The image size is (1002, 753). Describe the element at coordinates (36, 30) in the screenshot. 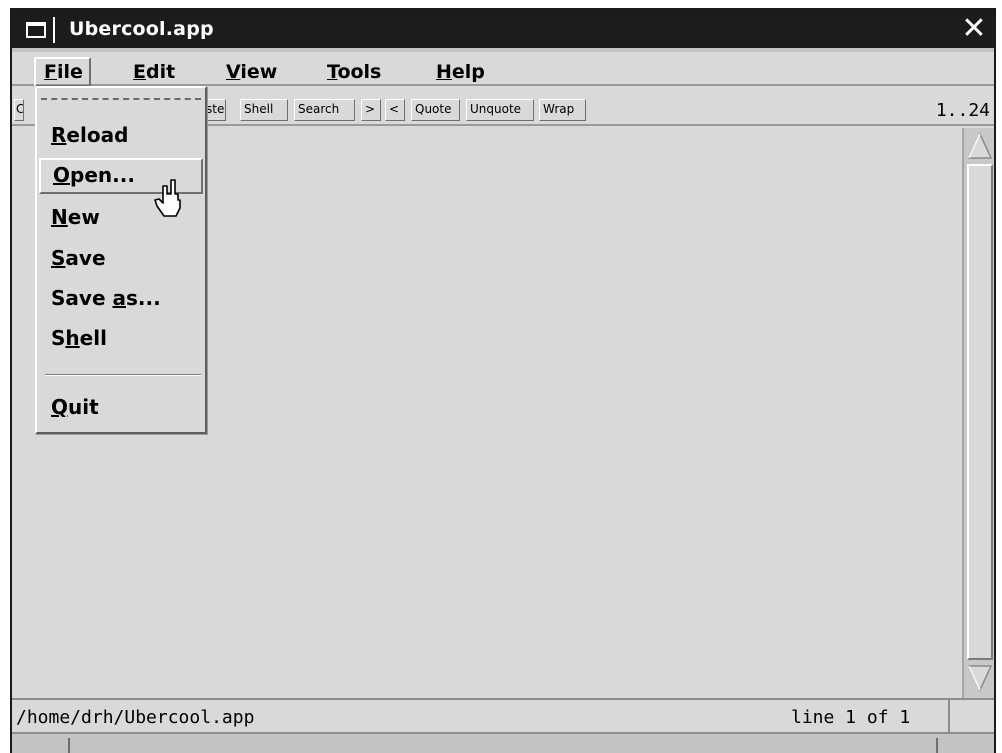

I see `window-menu-icon` at that location.